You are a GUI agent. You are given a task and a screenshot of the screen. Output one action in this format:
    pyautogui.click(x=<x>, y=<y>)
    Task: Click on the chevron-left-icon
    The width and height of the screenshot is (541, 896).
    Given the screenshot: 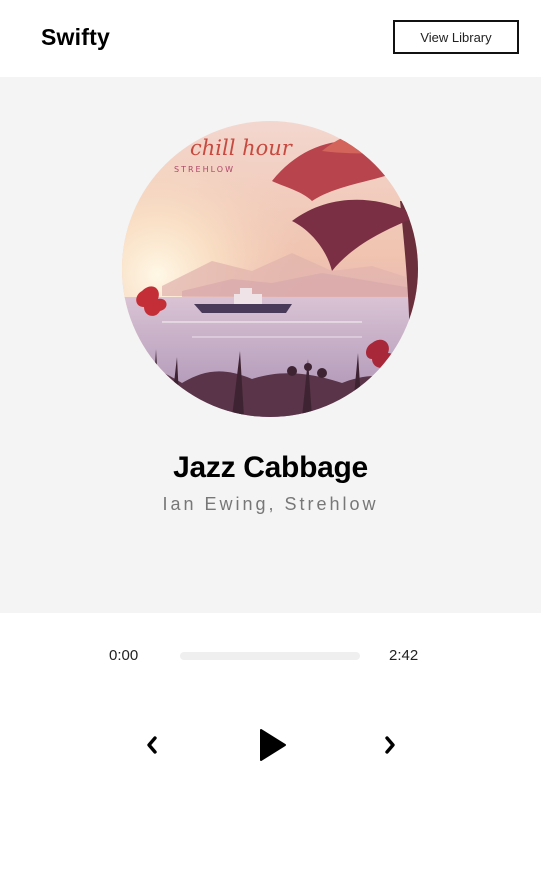 What is the action you would take?
    pyautogui.click(x=152, y=745)
    